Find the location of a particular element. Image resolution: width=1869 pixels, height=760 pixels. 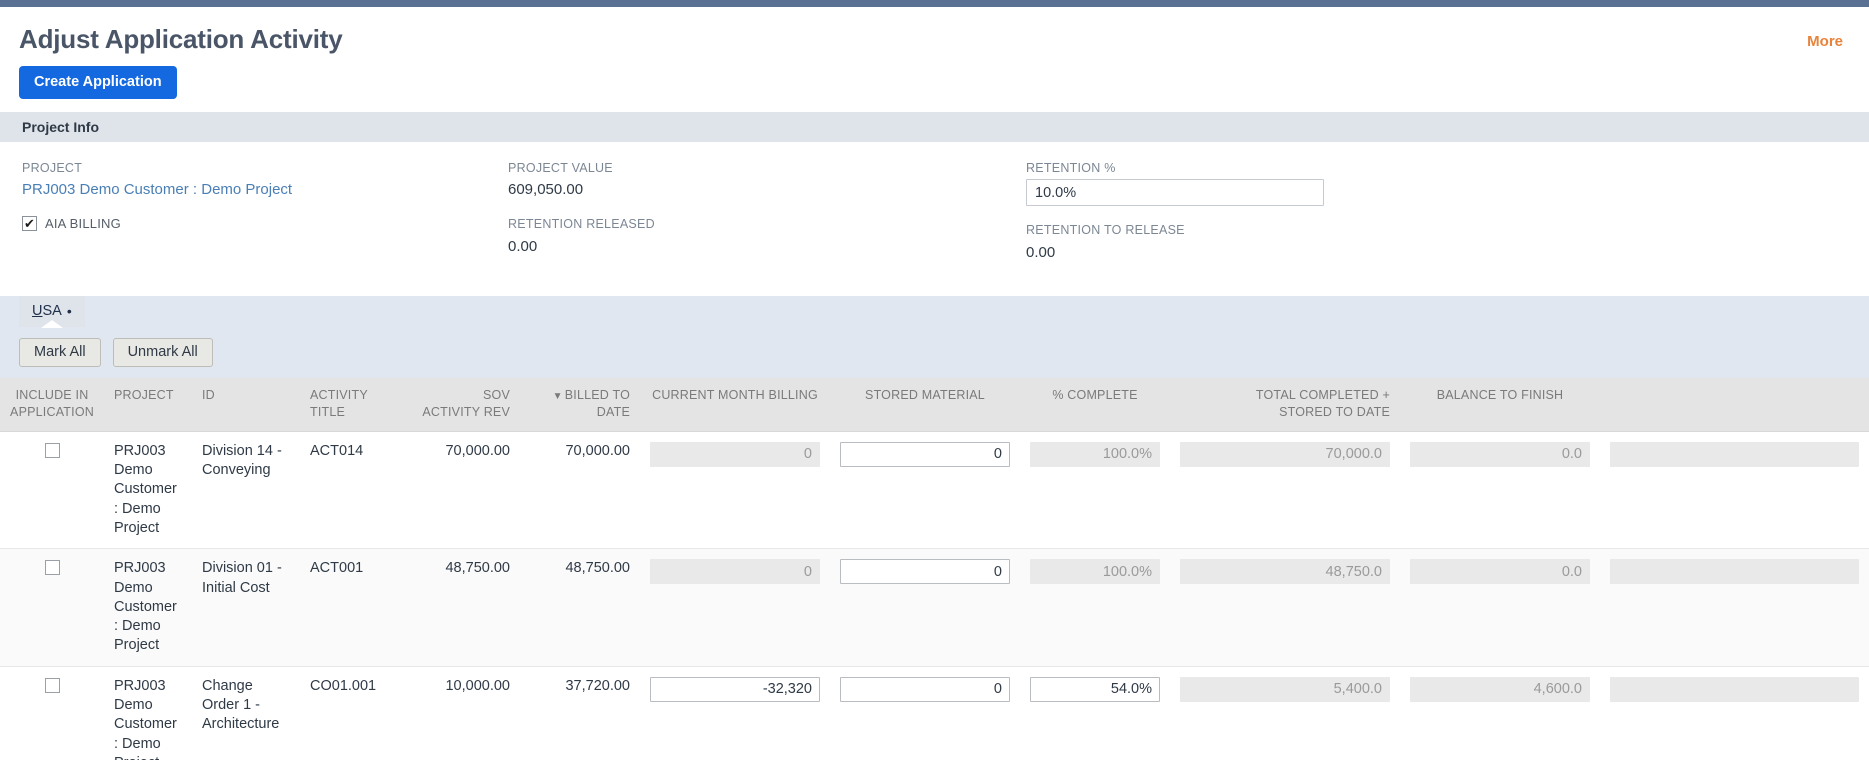

sort-descending-icon: ▼ is located at coordinates (557, 397).